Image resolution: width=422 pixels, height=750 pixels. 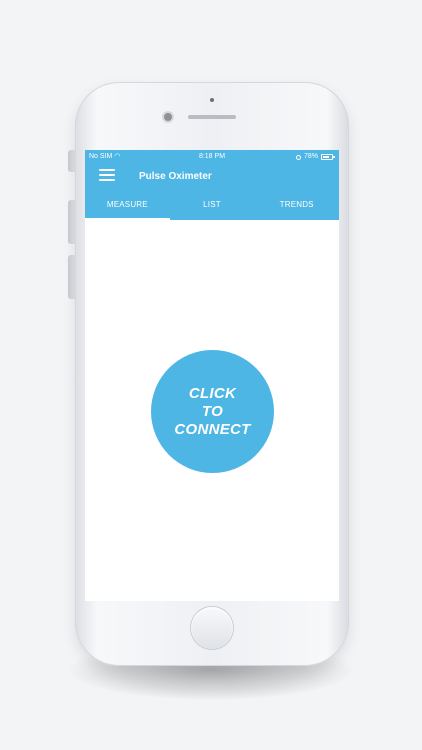 What do you see at coordinates (212, 429) in the screenshot?
I see `connect-line-3: CONNECT` at bounding box center [212, 429].